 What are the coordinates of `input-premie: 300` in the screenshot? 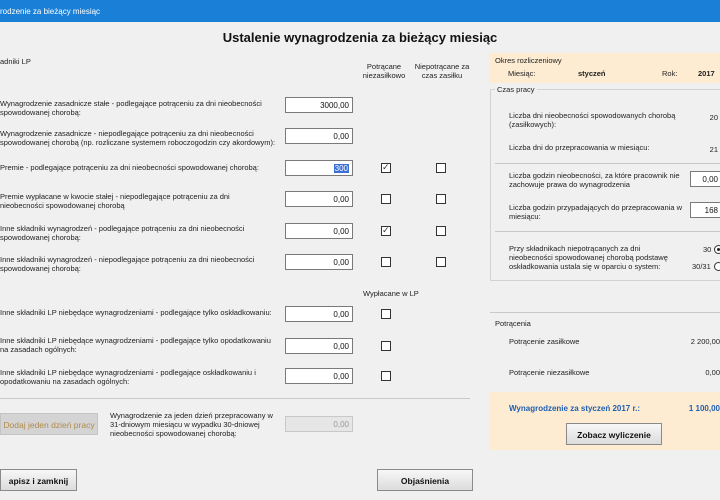 It's located at (319, 168).